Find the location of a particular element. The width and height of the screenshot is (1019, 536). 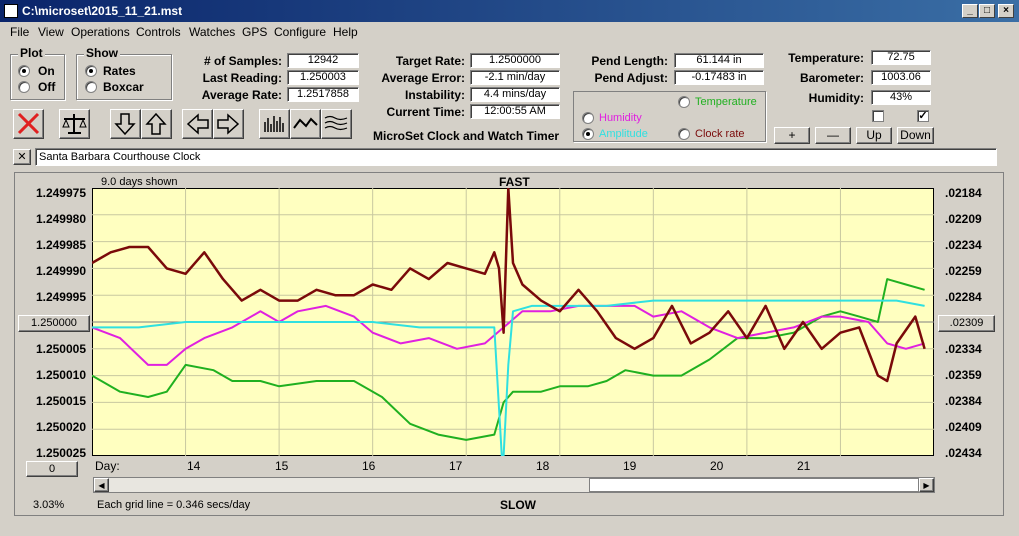

y-left-tick-4: 1.249995 is located at coordinates (60, 297).